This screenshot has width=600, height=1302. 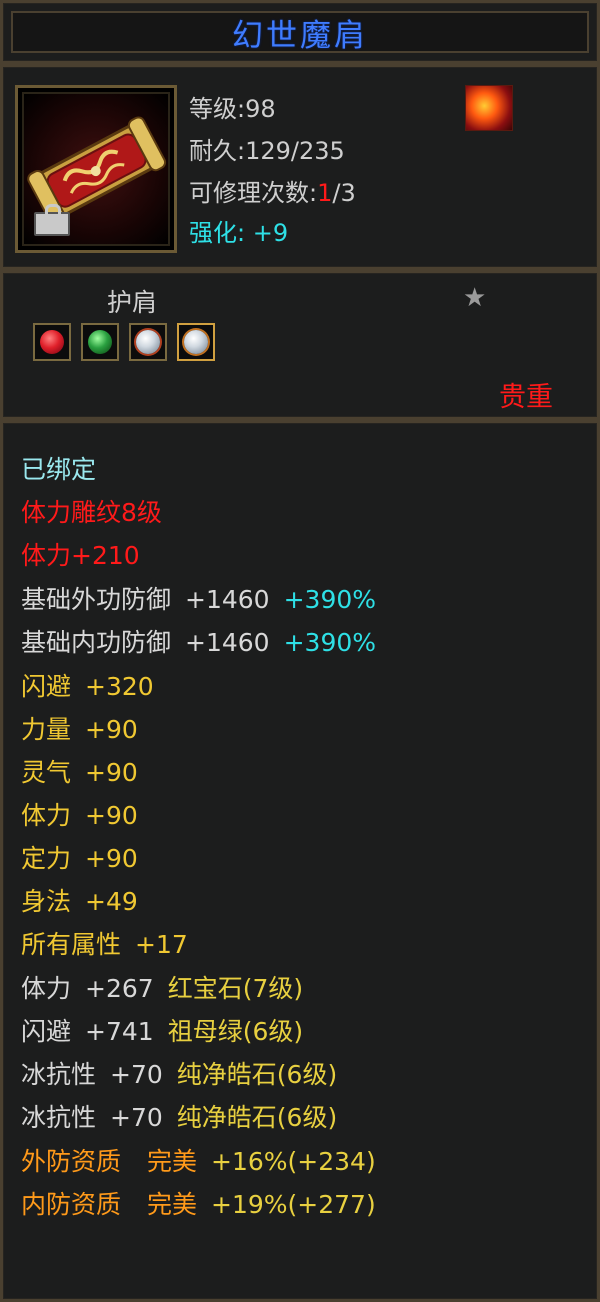 What do you see at coordinates (46, 772) in the screenshot?
I see `stat-label: 灵气` at bounding box center [46, 772].